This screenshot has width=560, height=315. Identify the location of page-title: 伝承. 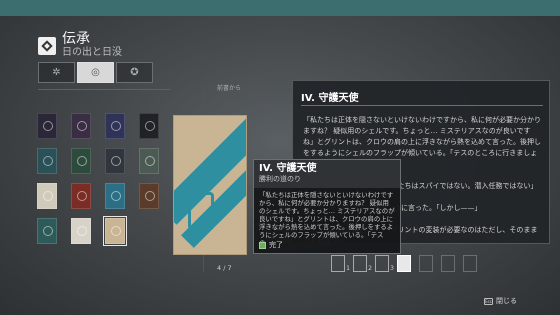
(76, 39).